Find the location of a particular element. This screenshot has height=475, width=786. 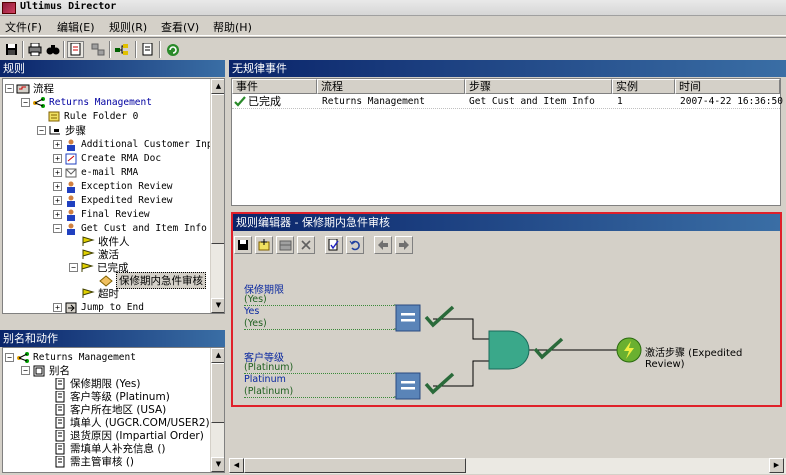

menu-view: 查看(V) is located at coordinates (180, 27).